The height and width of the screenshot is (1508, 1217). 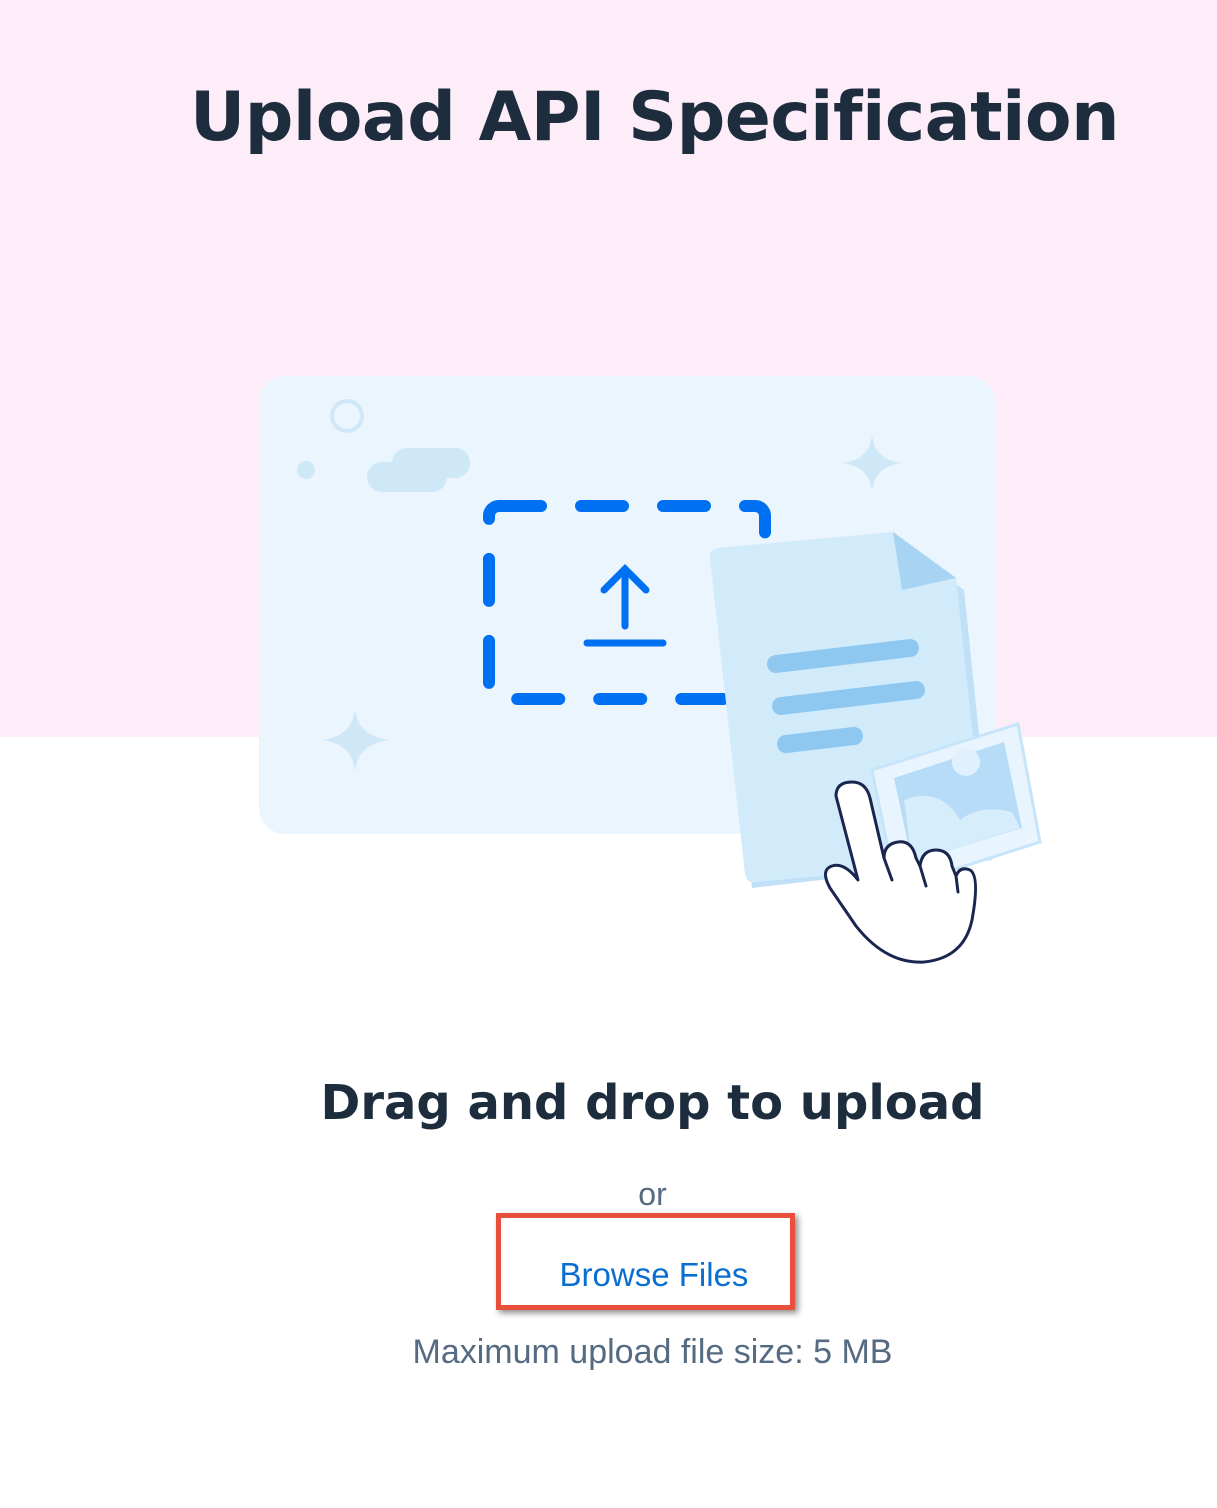 What do you see at coordinates (306, 470) in the screenshot?
I see `dot-decoration` at bounding box center [306, 470].